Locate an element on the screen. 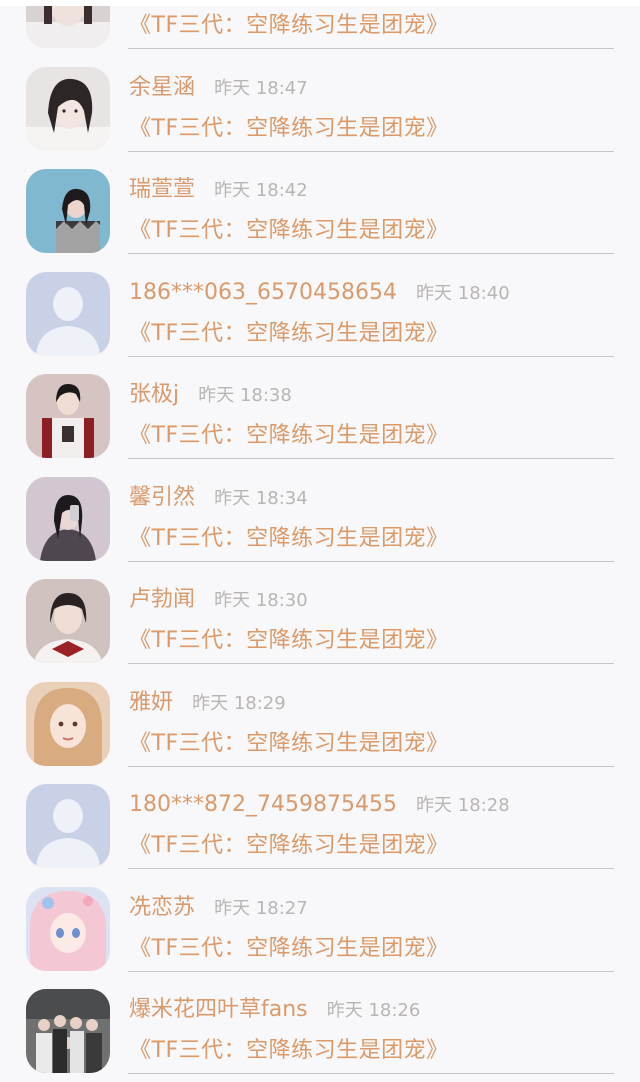 This screenshot has width=640, height=1082. list-item: 《TF三代：空降练习生是团宠》 is located at coordinates (320, 28).